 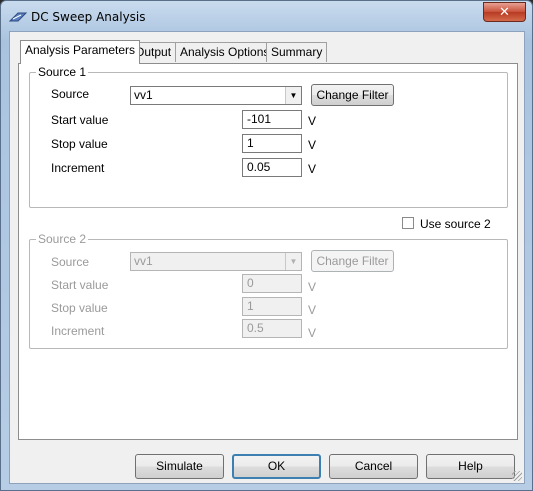 I want to click on tab-label: Output, so click(x=153, y=52).